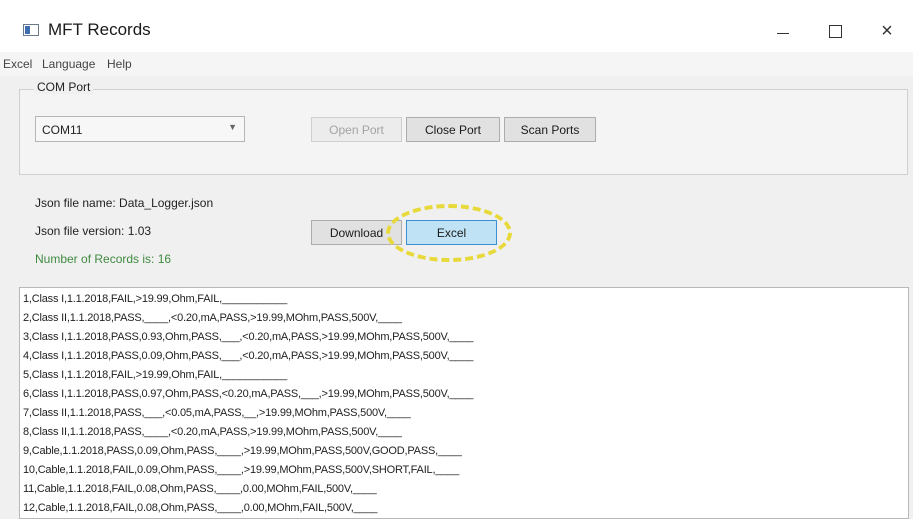 This screenshot has height=519, width=913. Describe the element at coordinates (232, 127) in the screenshot. I see `chevron-down-icon: ▼` at that location.